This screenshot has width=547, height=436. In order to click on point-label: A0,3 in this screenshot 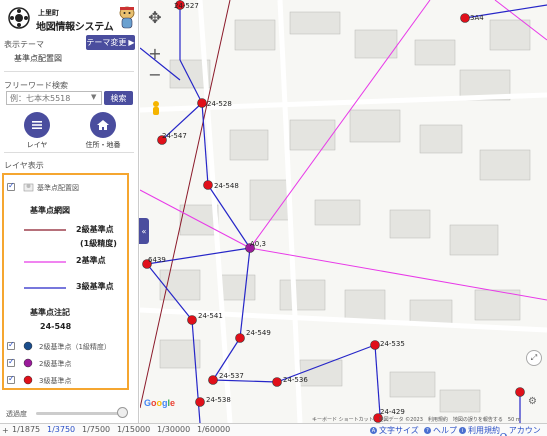, I will do `click(258, 244)`.